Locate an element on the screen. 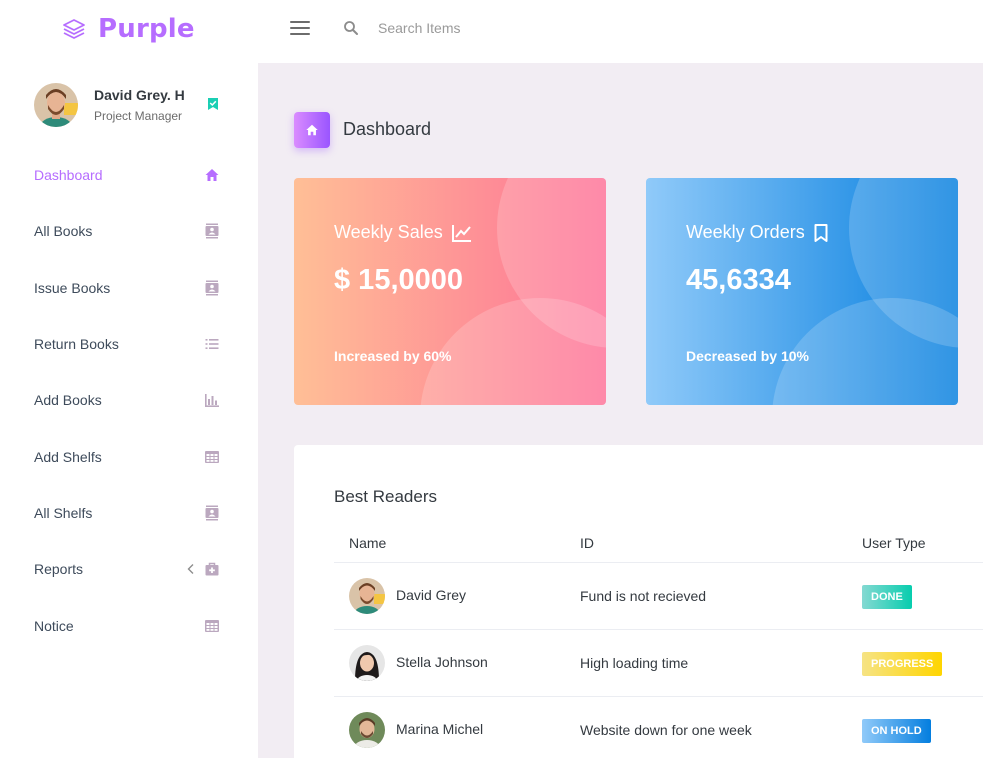  sidebar-item-label: Add Shelfs is located at coordinates (68, 456).